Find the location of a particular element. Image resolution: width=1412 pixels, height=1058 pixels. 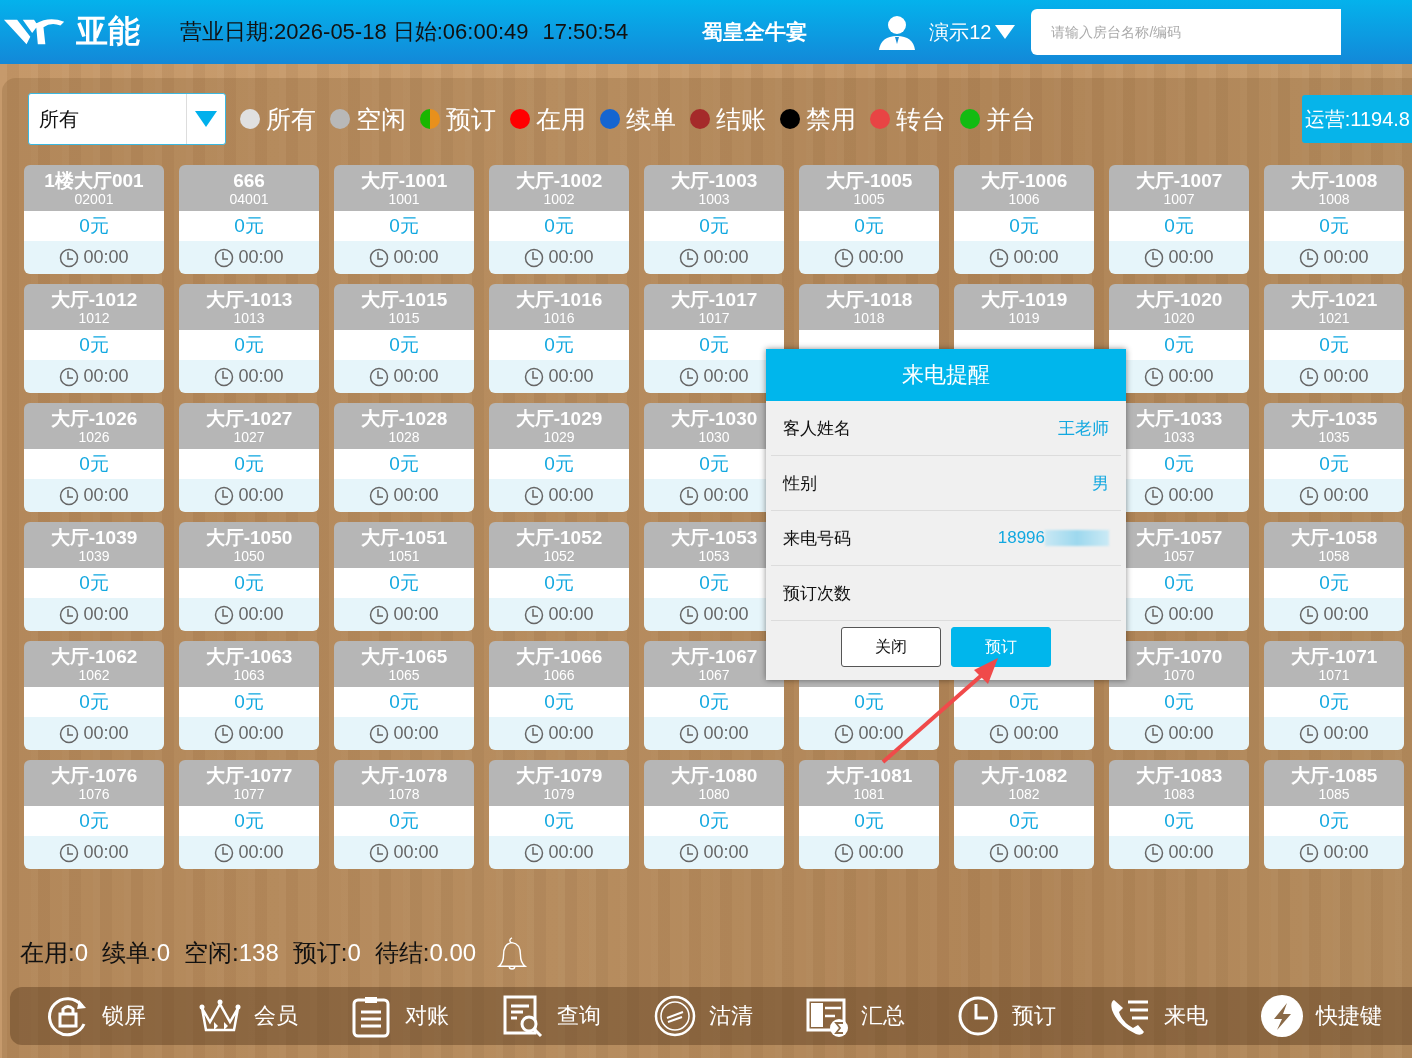

table-card: 大厅-1005 1005 0元 00:00 is located at coordinates (869, 219).